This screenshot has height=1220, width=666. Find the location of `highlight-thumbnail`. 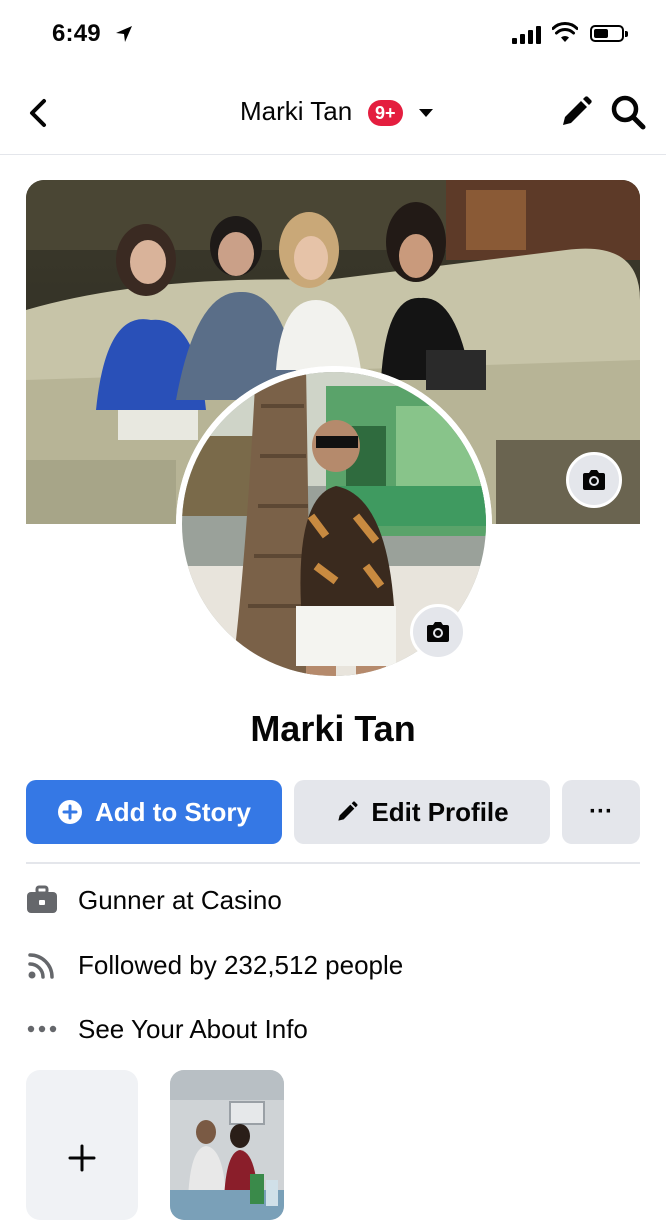

highlight-thumbnail is located at coordinates (227, 1145).